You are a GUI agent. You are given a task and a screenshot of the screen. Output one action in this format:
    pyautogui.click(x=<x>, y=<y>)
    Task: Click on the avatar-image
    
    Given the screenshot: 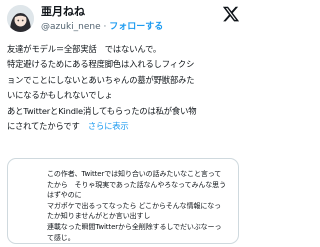 What is the action you would take?
    pyautogui.click(x=20, y=18)
    